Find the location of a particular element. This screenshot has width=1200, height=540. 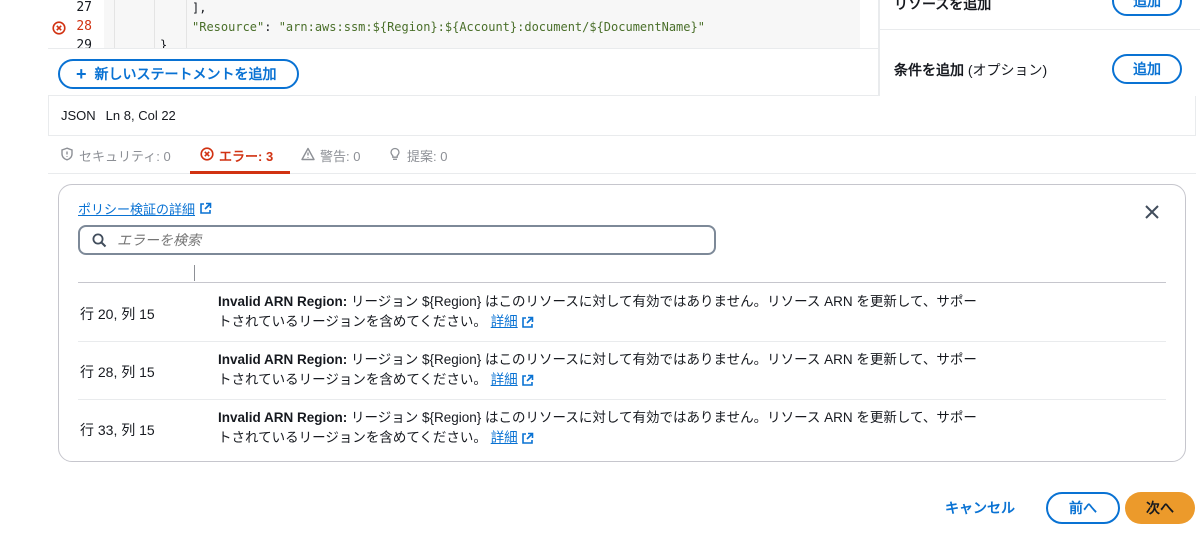

close-icon is located at coordinates (1152, 212).